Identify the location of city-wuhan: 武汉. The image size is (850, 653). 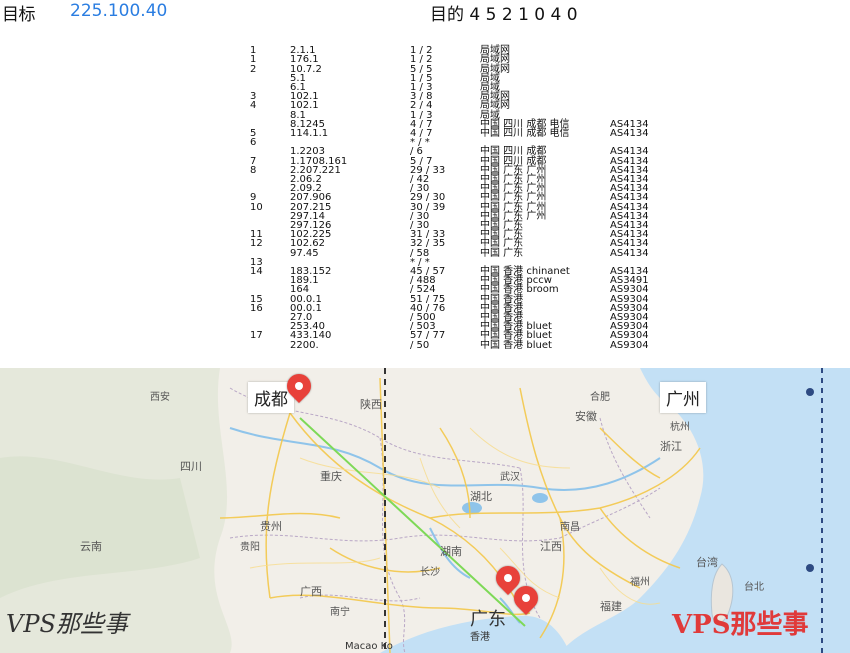
(510, 477).